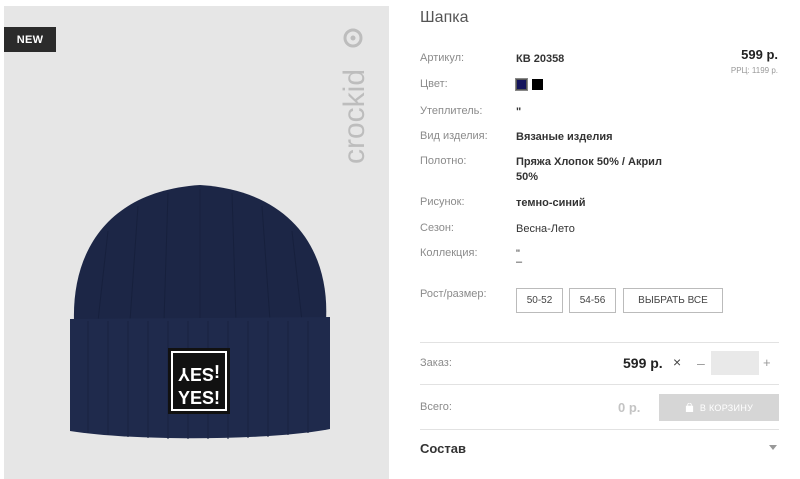 This screenshot has height=479, width=800. I want to click on brand-logo: crockid, so click(354, 96).